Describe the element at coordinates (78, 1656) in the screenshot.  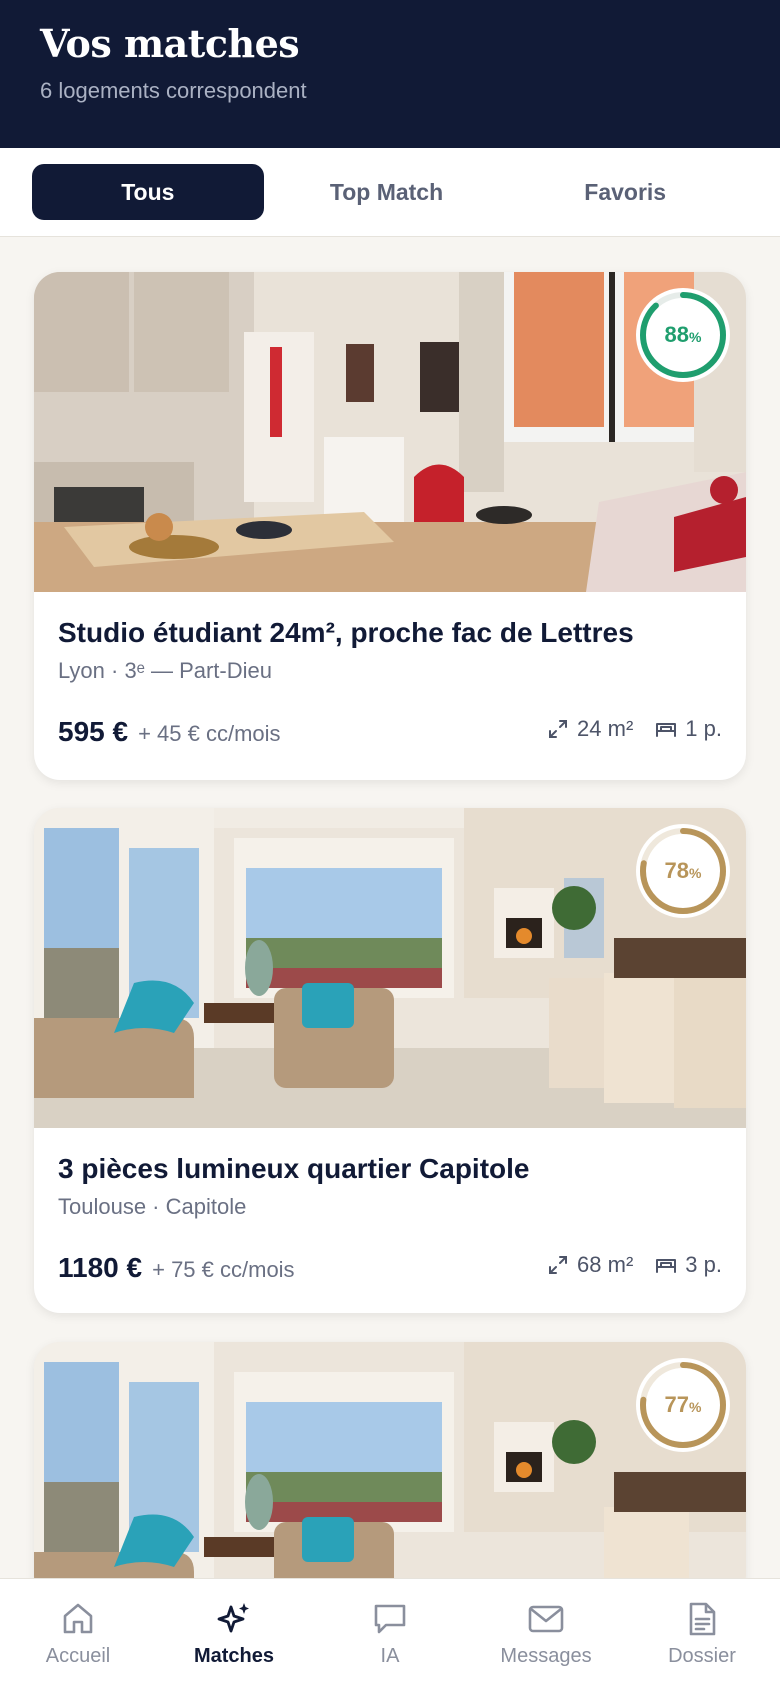
I see `nav-label: Accueil` at that location.